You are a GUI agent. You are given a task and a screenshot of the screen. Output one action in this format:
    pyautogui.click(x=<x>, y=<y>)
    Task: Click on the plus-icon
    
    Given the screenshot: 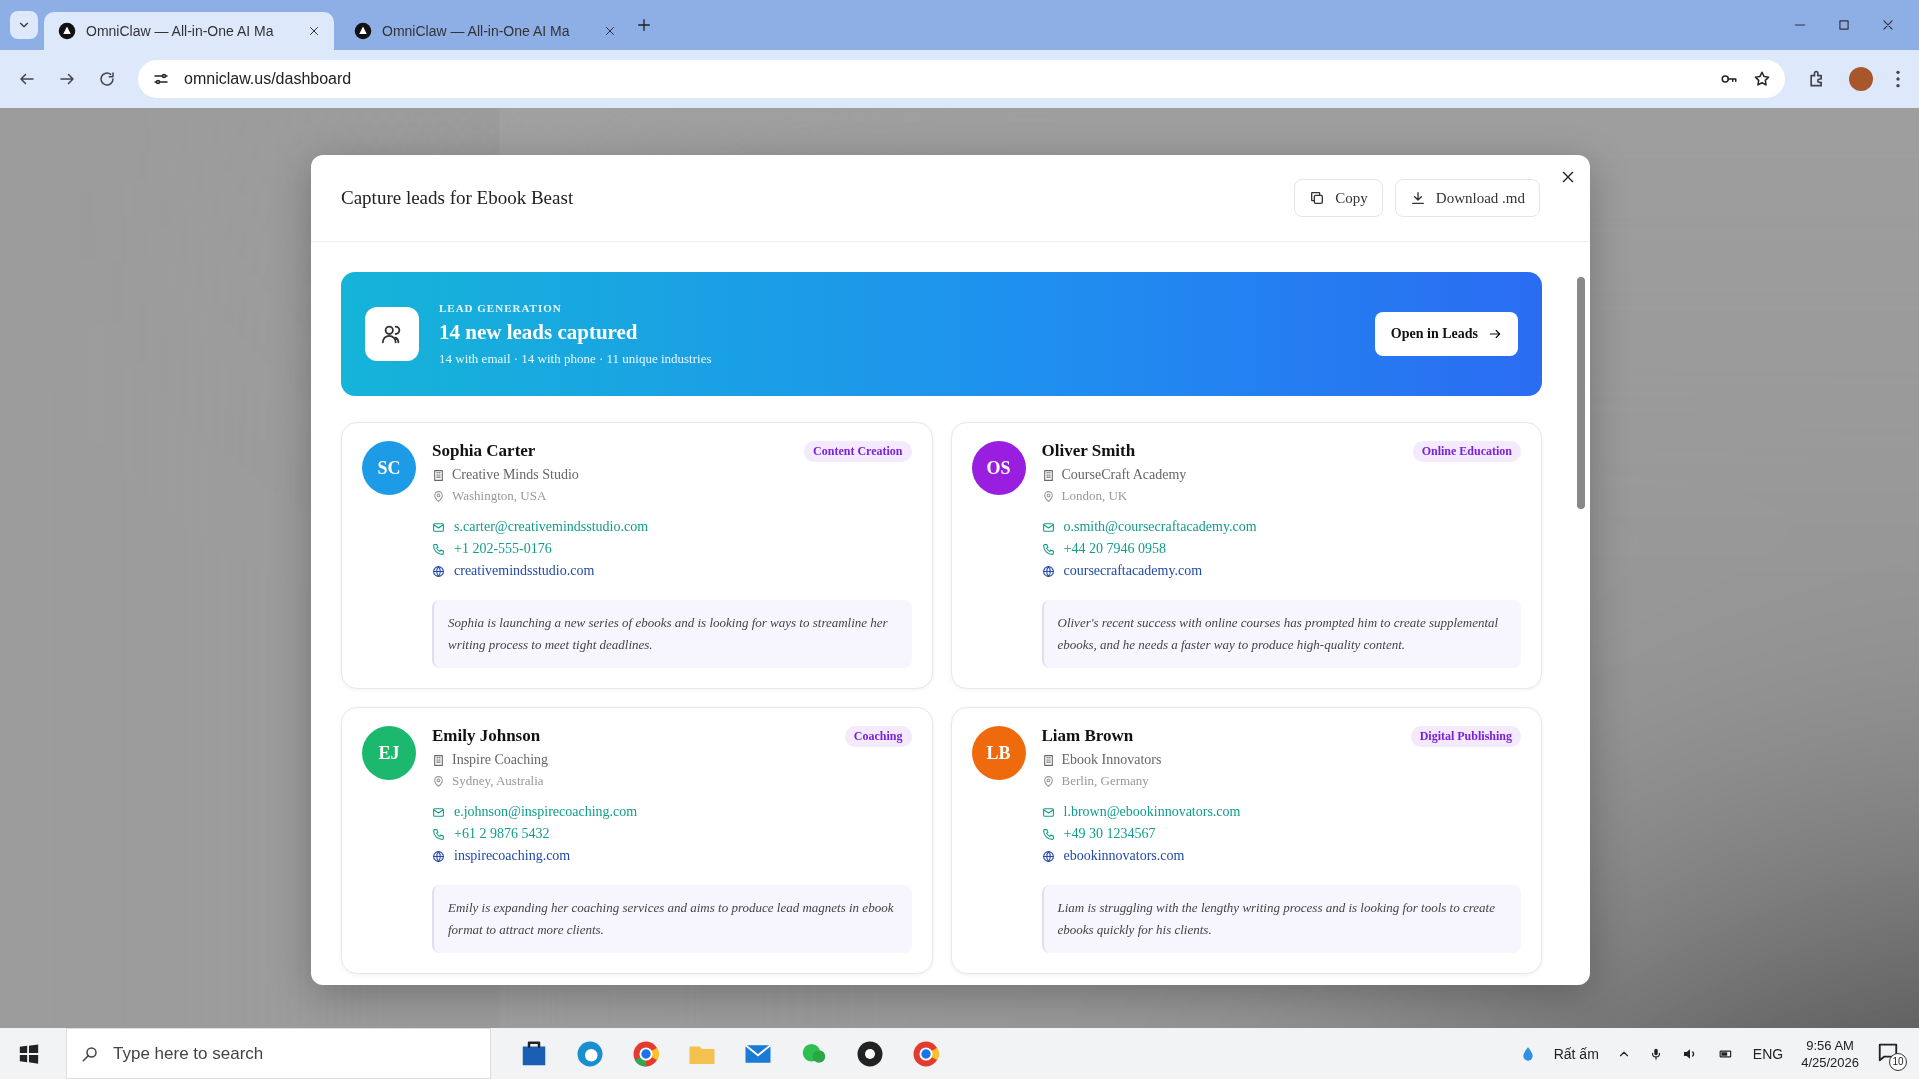 What is the action you would take?
    pyautogui.click(x=644, y=25)
    